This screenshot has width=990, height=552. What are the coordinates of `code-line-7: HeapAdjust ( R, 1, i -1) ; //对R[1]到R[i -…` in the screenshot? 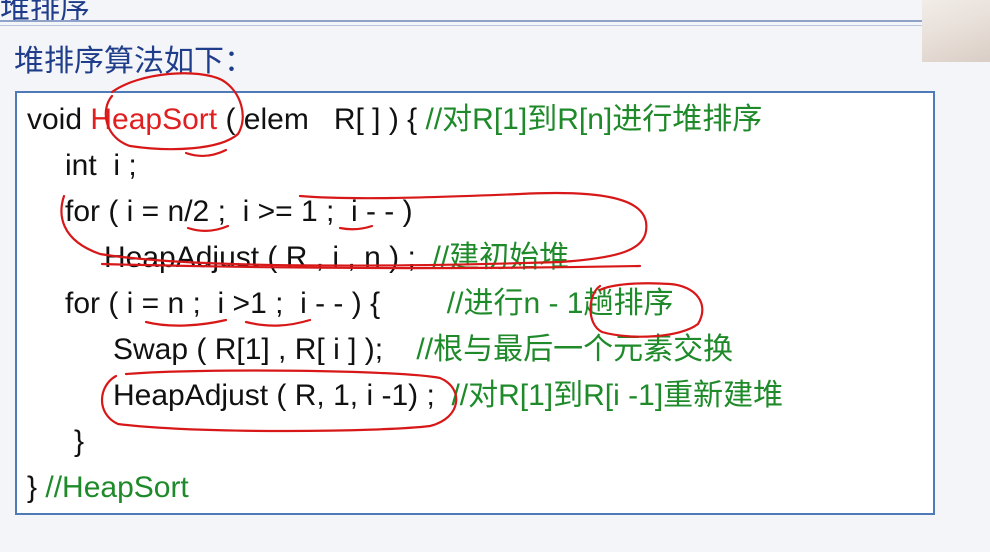 It's located at (448, 396).